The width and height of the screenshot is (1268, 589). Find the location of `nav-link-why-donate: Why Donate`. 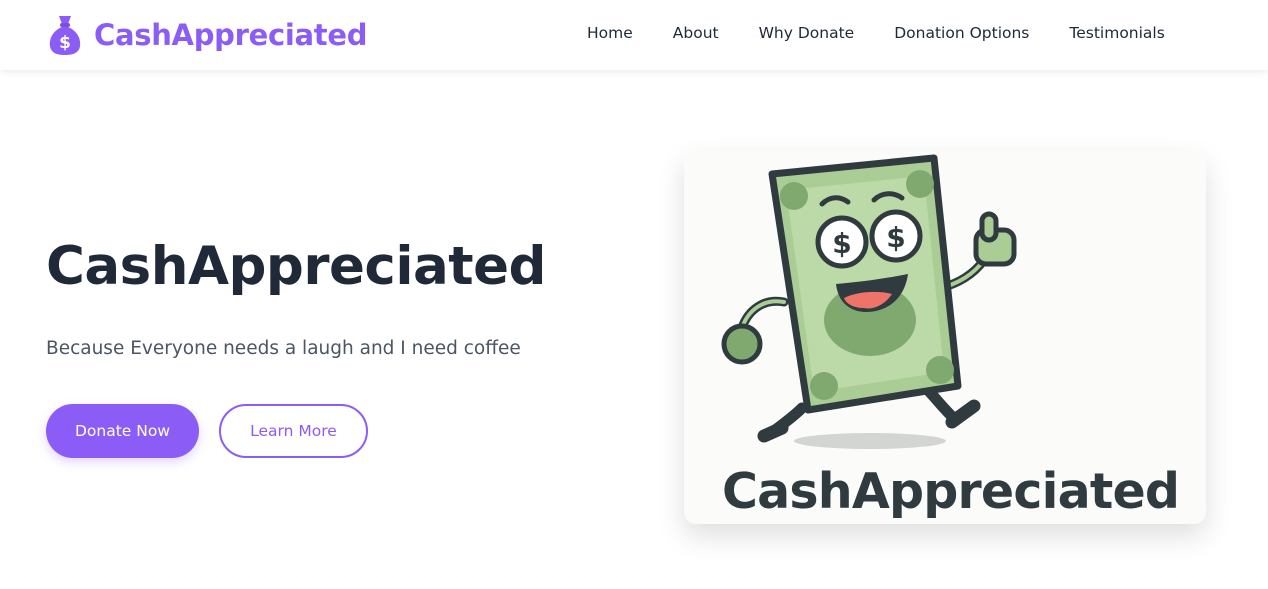

nav-link-why-donate: Why Donate is located at coordinates (807, 33).